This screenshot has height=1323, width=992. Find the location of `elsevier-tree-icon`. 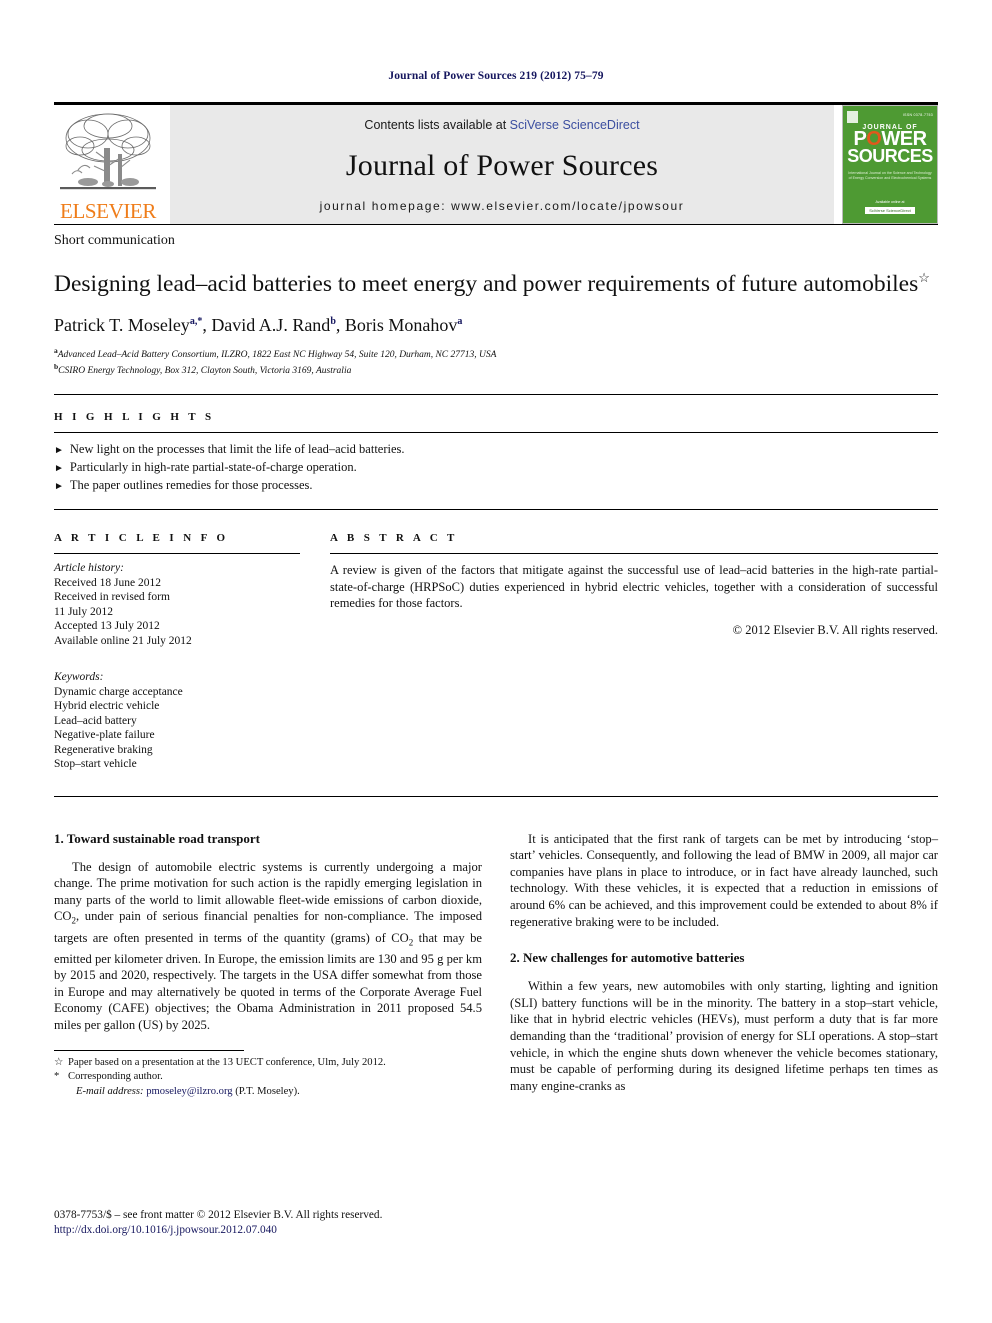

elsevier-tree-icon is located at coordinates (108, 151).